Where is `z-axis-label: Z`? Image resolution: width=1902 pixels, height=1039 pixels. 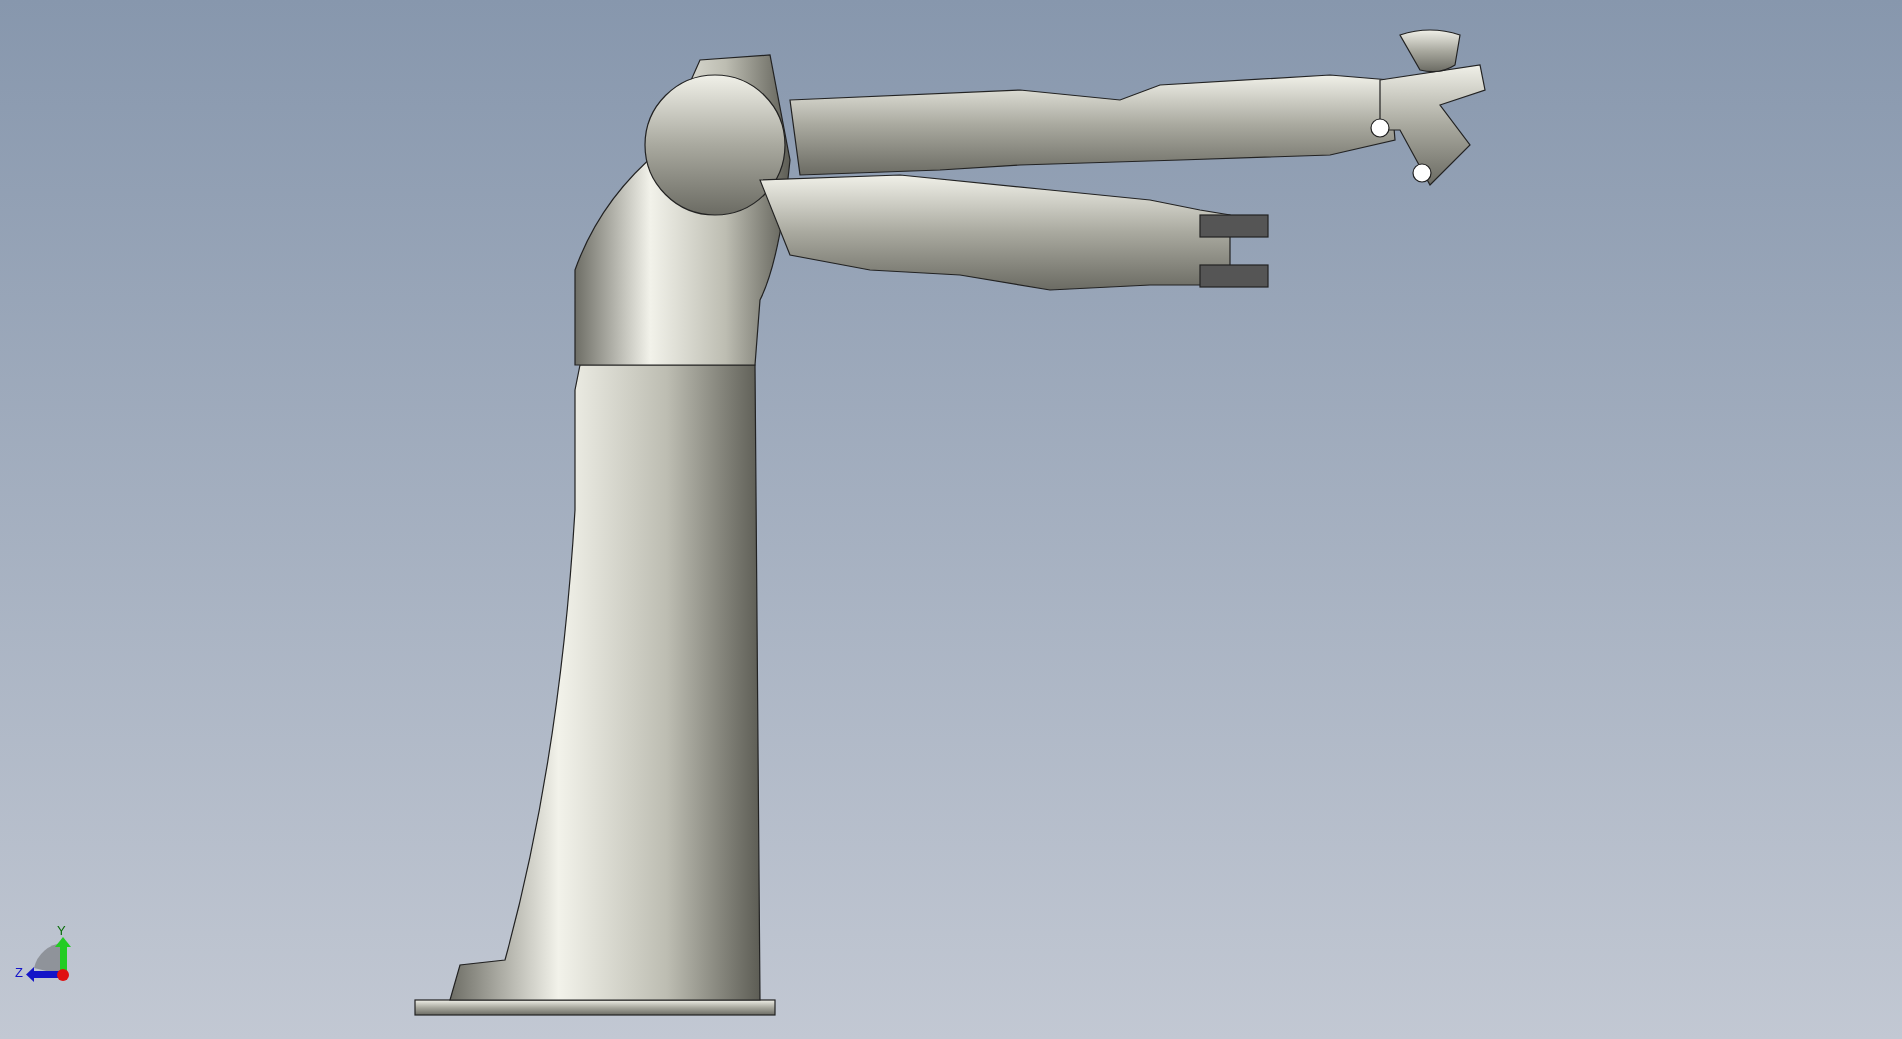
z-axis-label: Z is located at coordinates (19, 972).